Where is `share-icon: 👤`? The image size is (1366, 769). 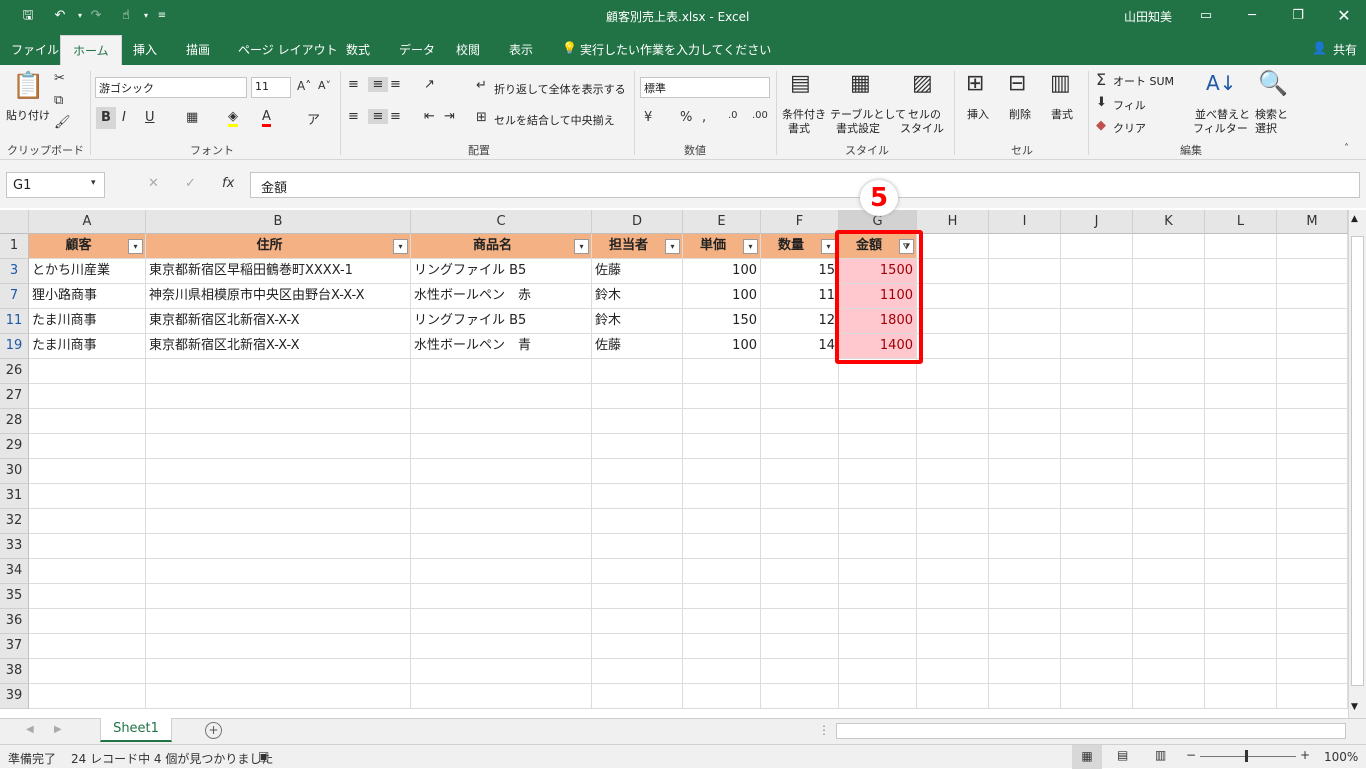 share-icon: 👤 is located at coordinates (1319, 48).